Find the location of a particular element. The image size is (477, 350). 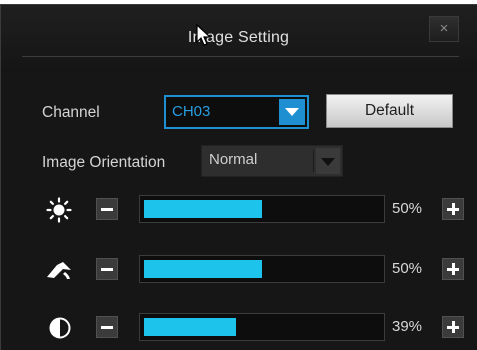

brightness-slider-fill is located at coordinates (203, 209).